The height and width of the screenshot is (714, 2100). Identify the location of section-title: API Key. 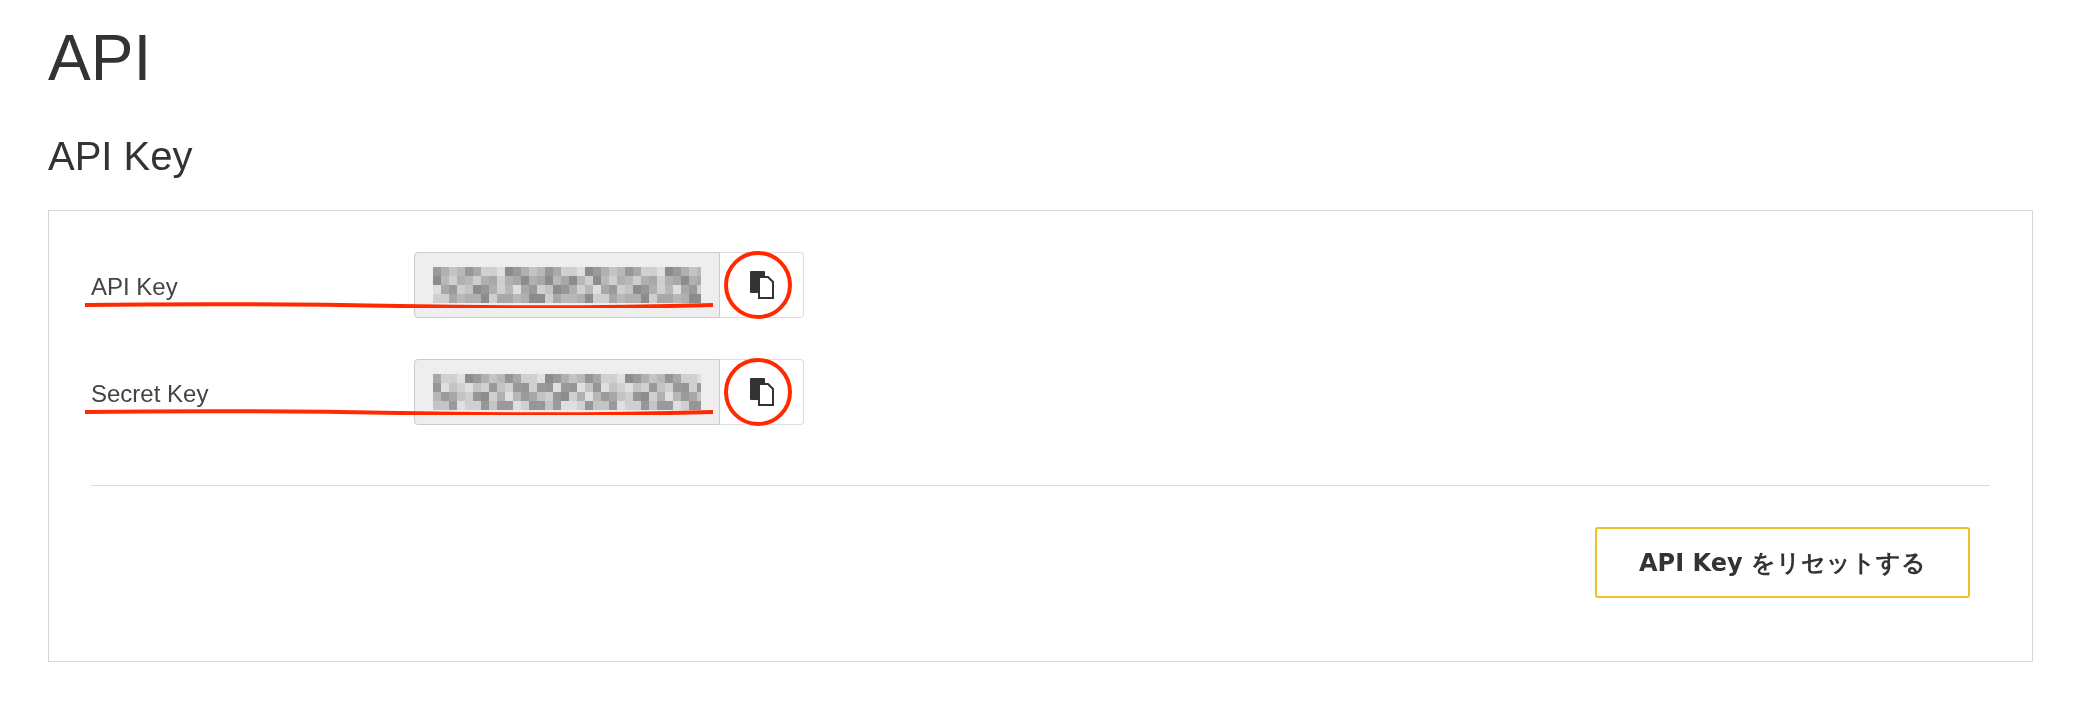
(120, 156).